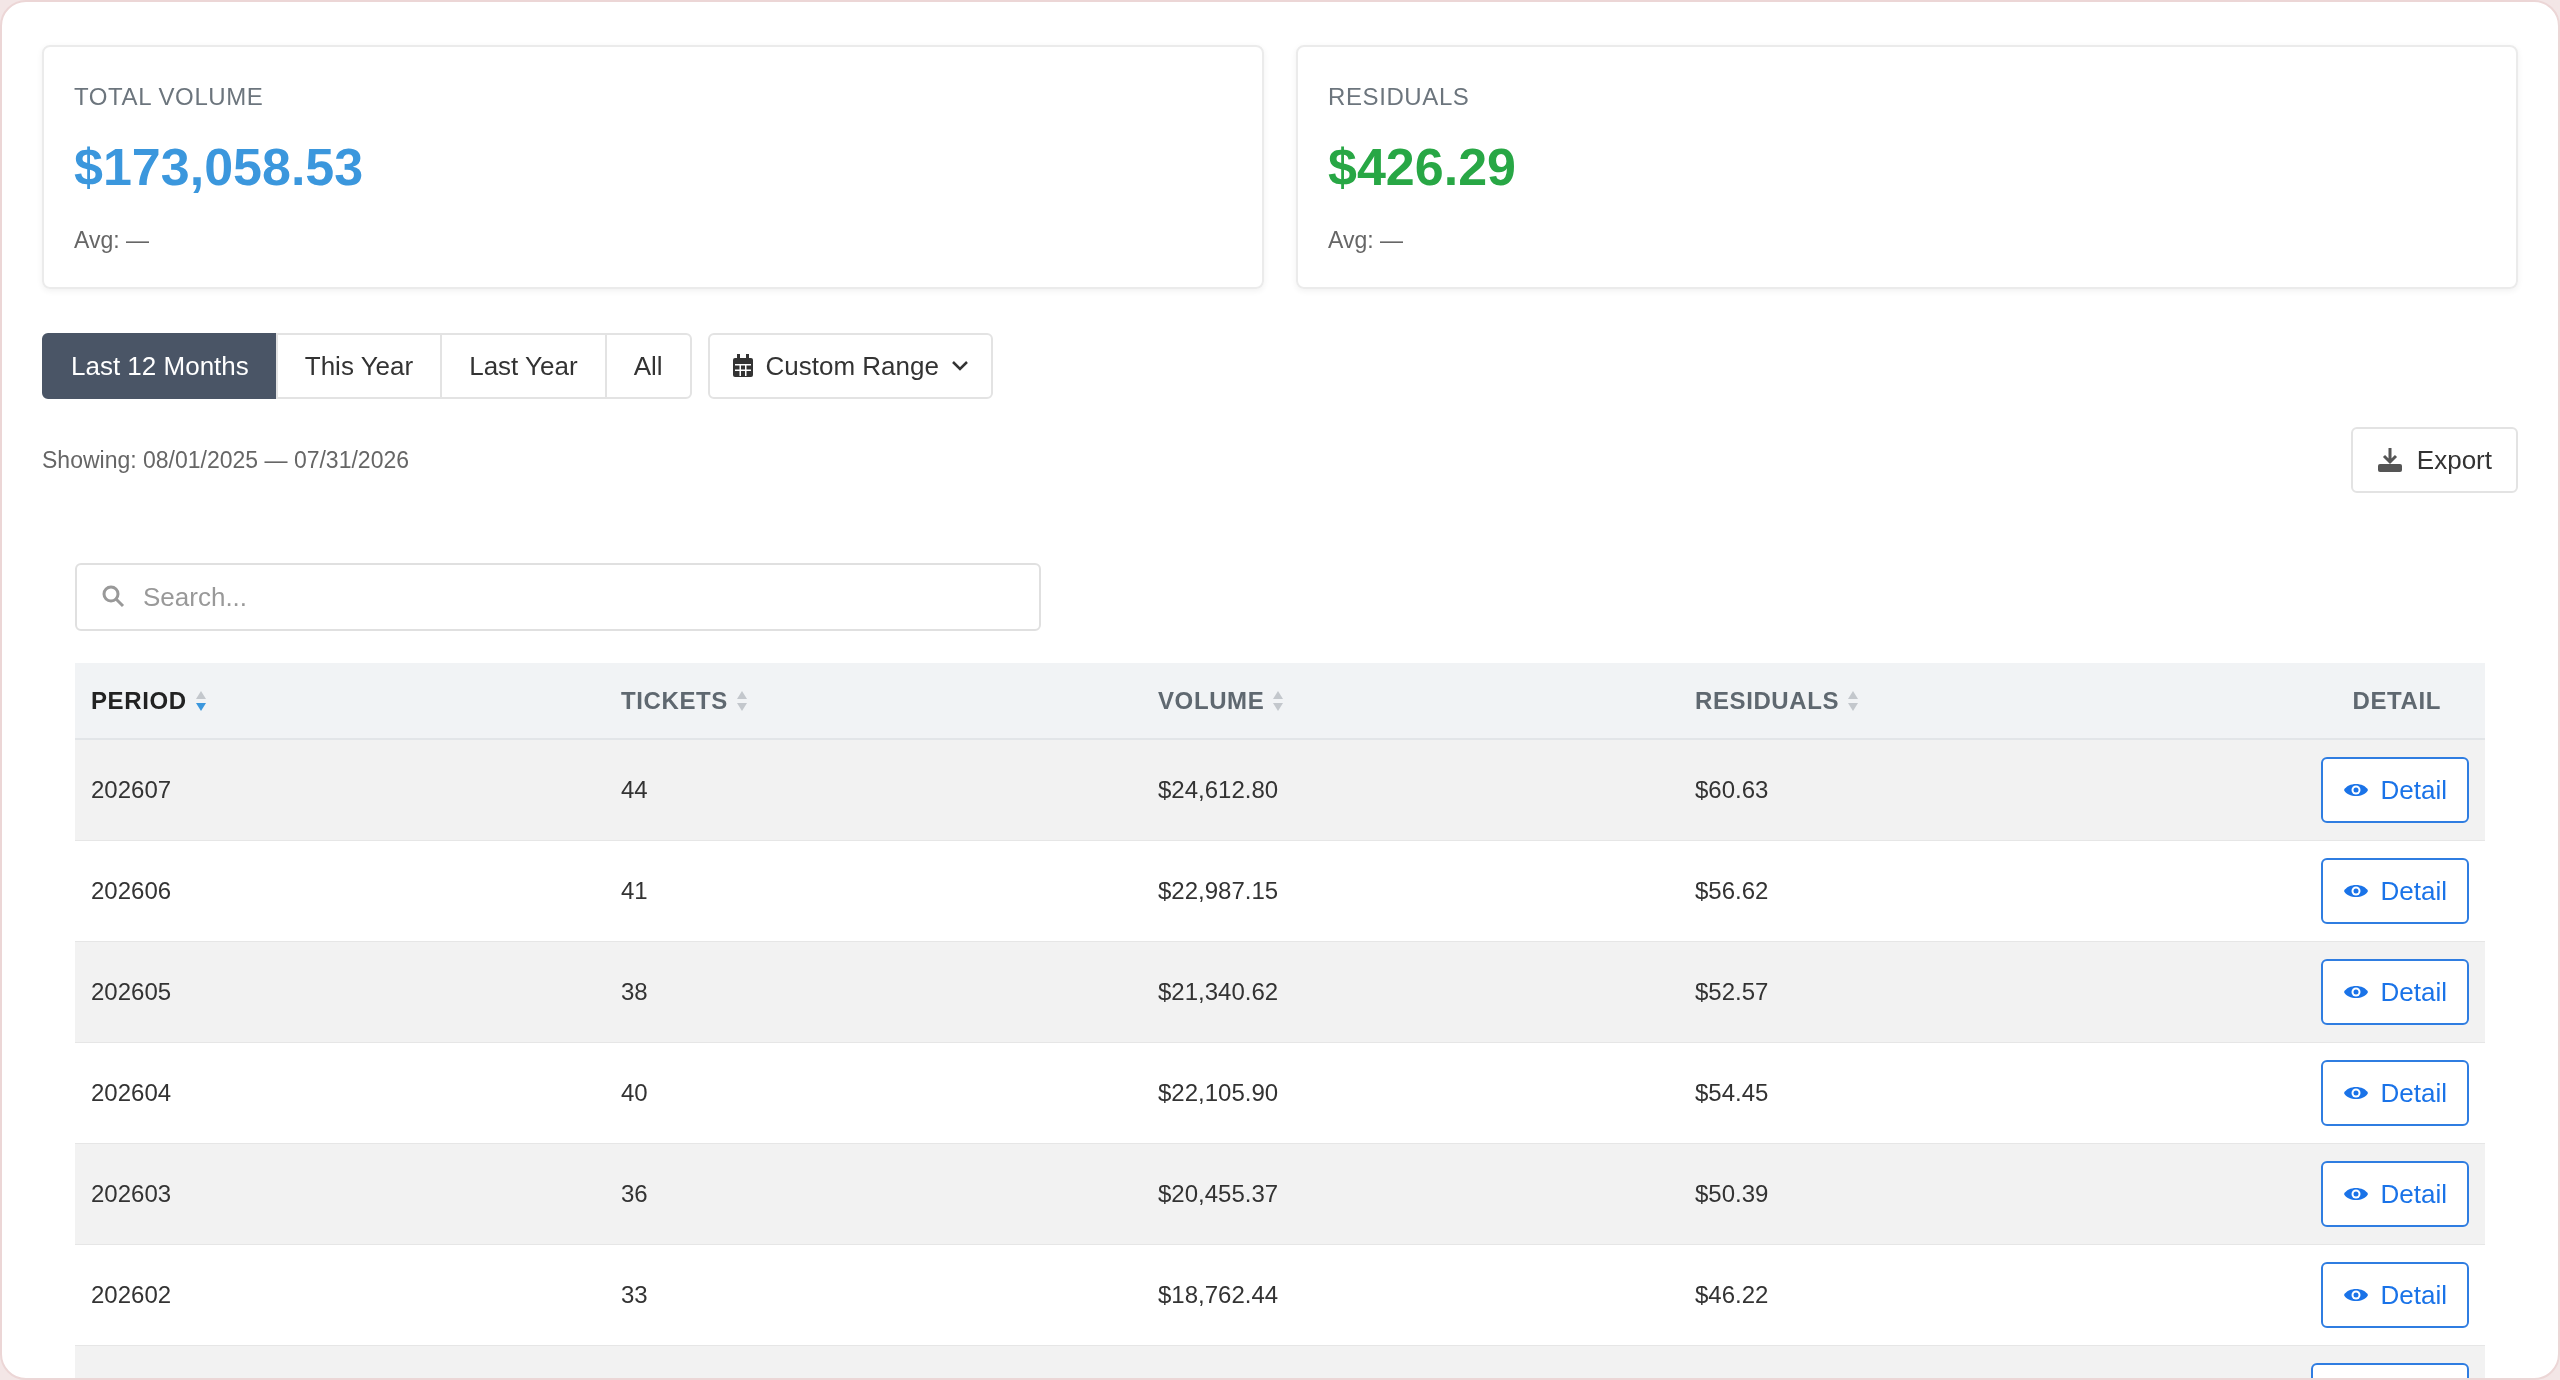 The image size is (2560, 1380). I want to click on table-cell: 38, so click(634, 991).